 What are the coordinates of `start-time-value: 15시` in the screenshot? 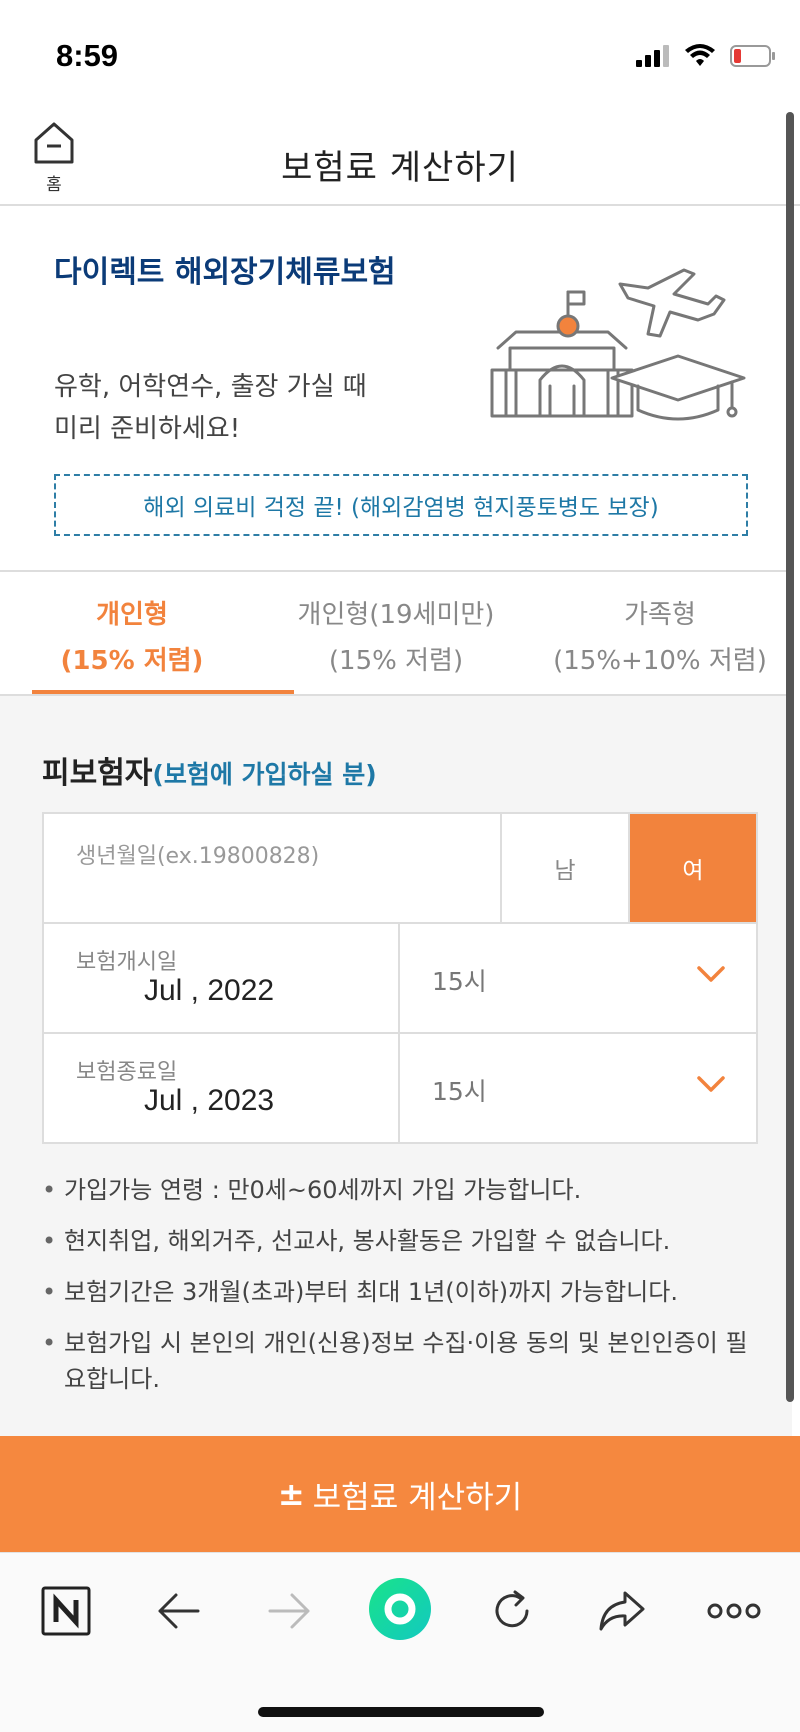 It's located at (459, 981).